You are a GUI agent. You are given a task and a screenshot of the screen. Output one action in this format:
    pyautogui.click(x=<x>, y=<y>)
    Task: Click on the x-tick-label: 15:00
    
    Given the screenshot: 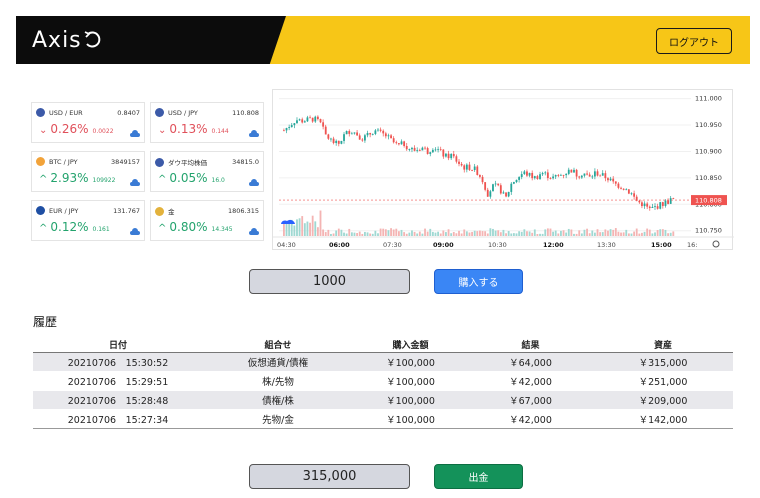 What is the action you would take?
    pyautogui.click(x=661, y=245)
    